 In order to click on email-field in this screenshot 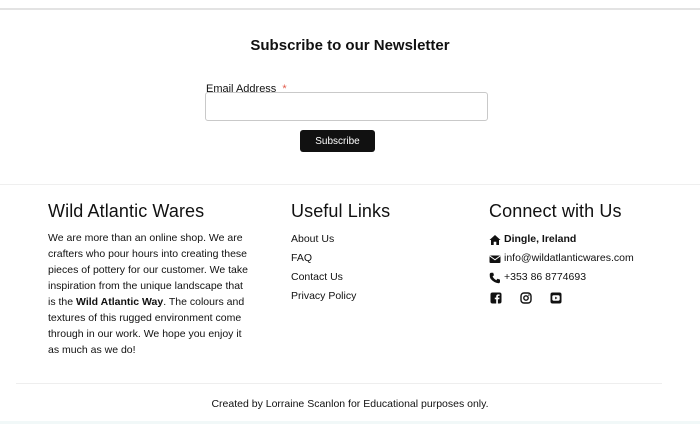, I will do `click(346, 106)`.